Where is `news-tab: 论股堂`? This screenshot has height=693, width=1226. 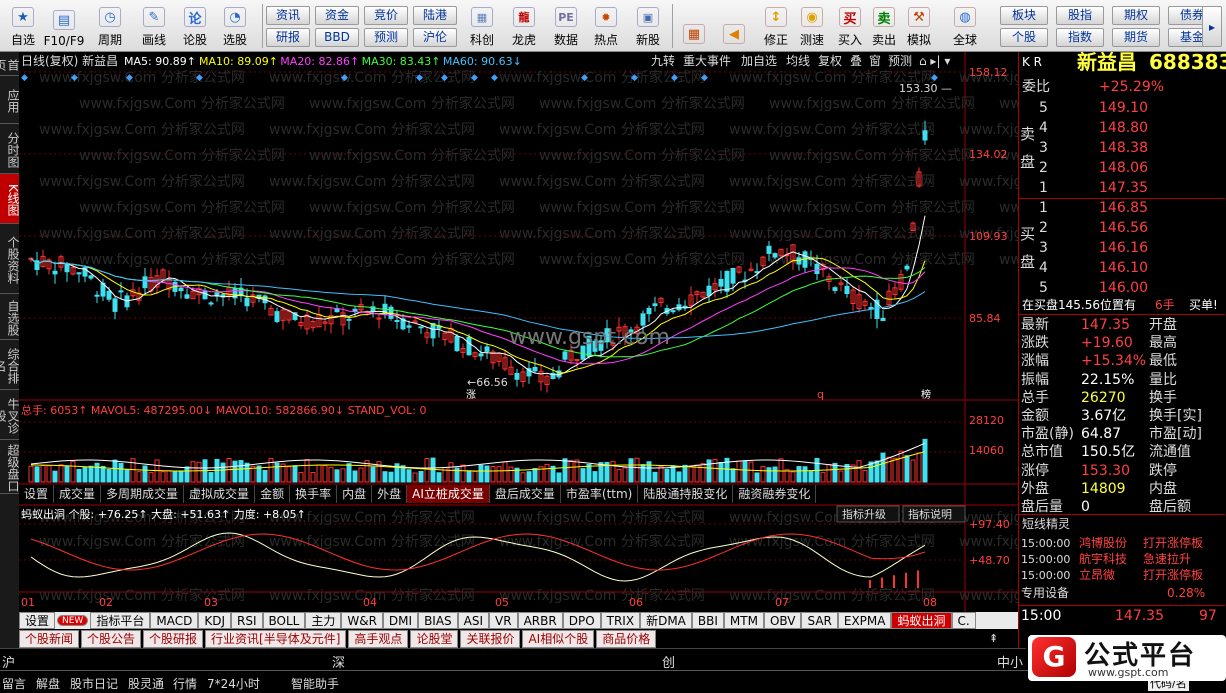
news-tab: 论股堂 is located at coordinates (434, 639).